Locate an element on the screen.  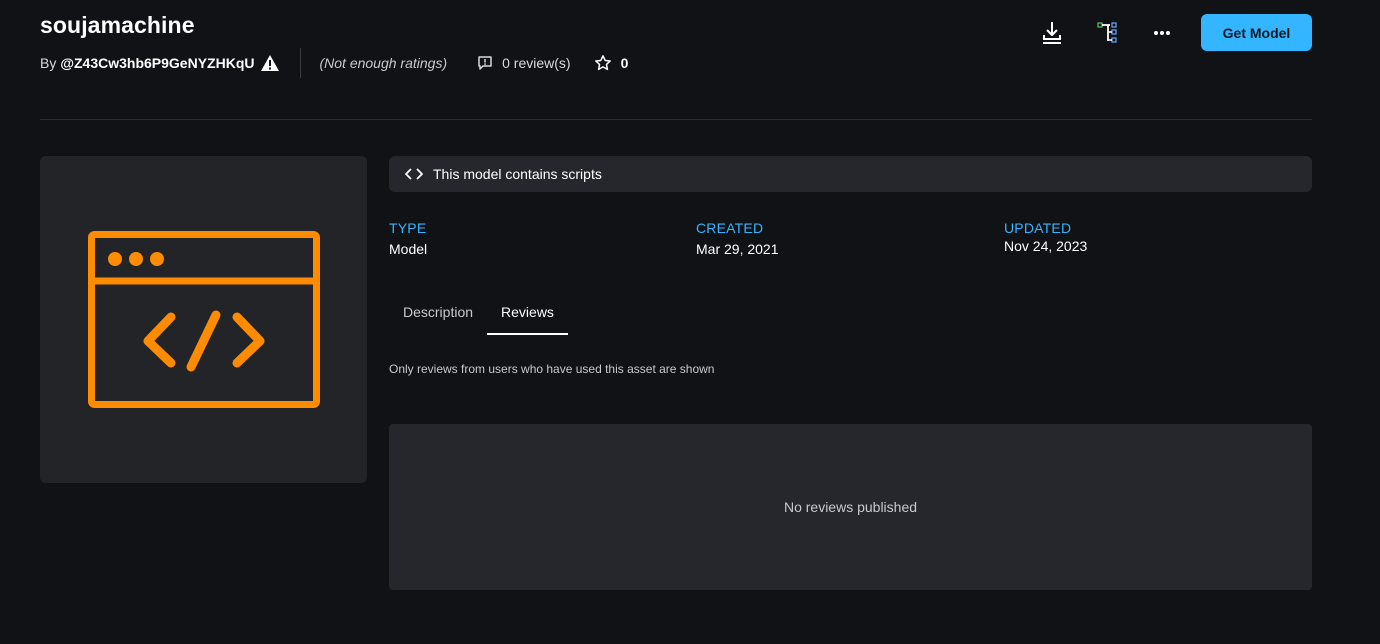
tab-reviews: Reviews is located at coordinates (527, 315).